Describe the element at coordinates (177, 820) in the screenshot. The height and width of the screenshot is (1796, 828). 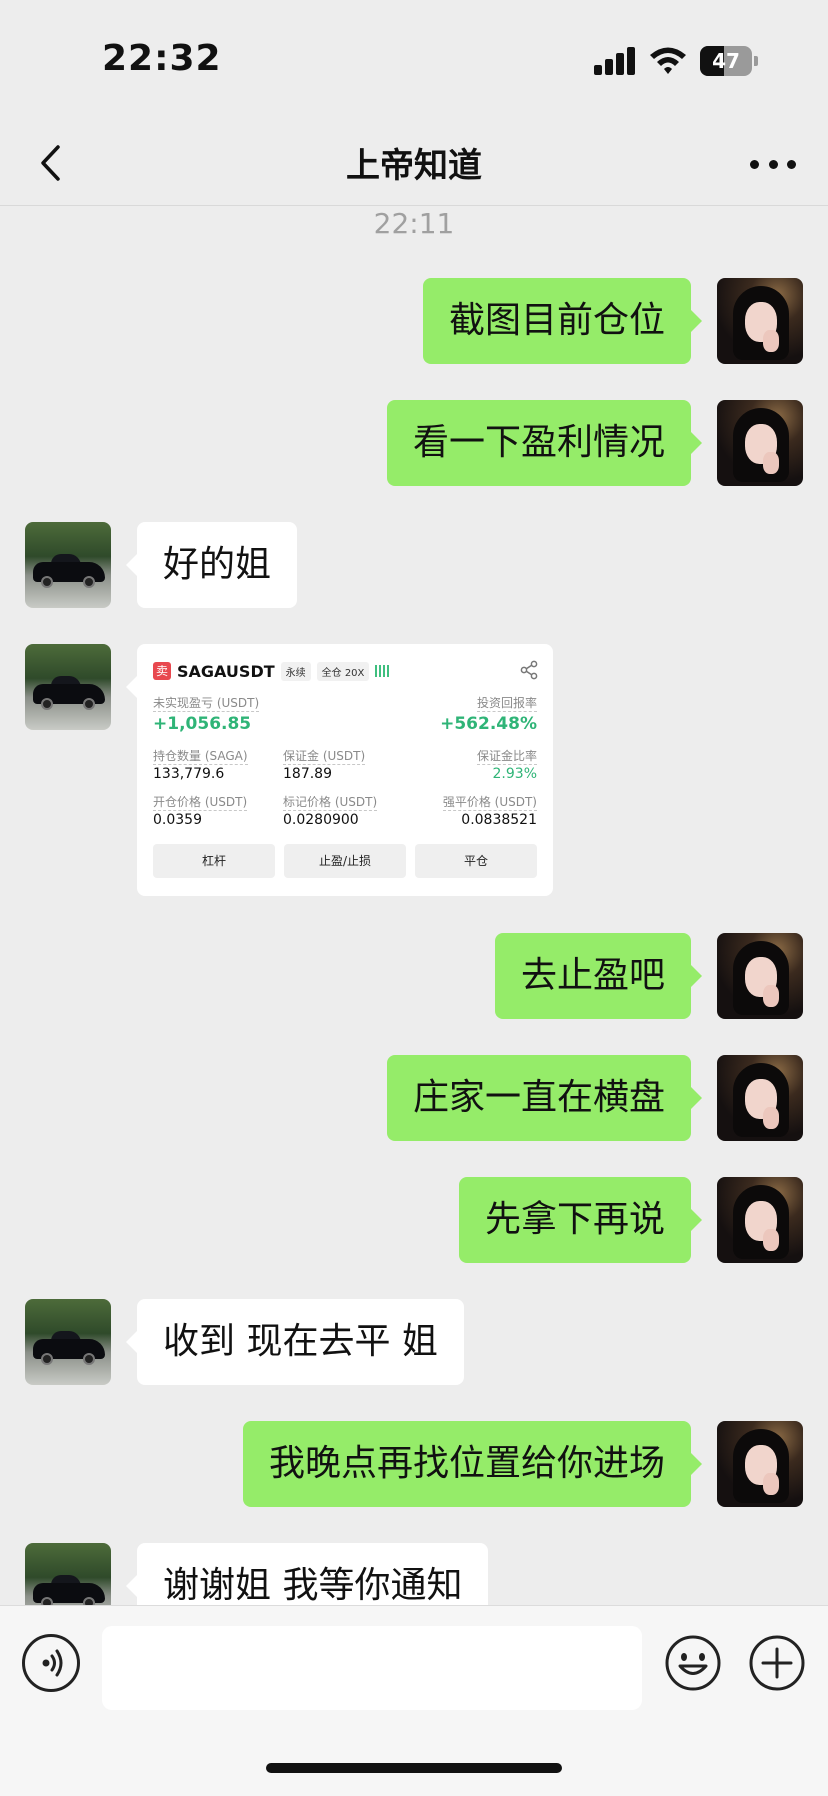
I see `entry-price-value: 0.0359` at that location.